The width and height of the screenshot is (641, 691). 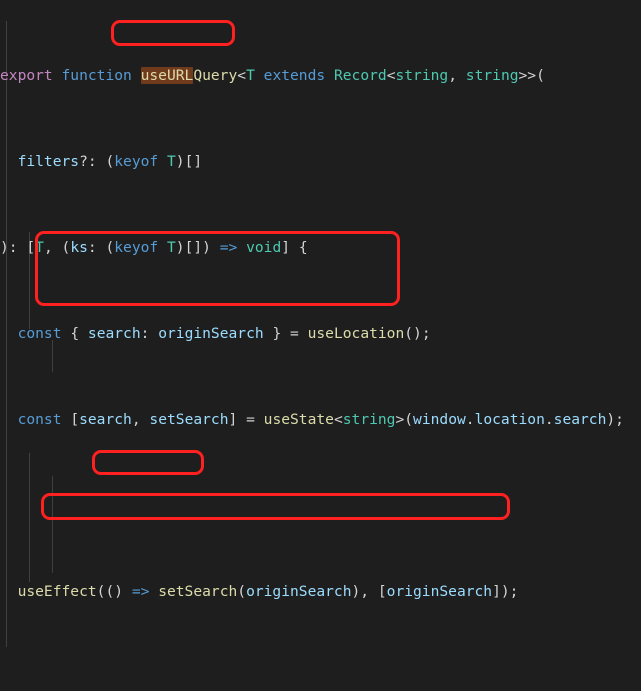 What do you see at coordinates (110, 161) in the screenshot?
I see `code-line: filters?: (keyof T)[]` at bounding box center [110, 161].